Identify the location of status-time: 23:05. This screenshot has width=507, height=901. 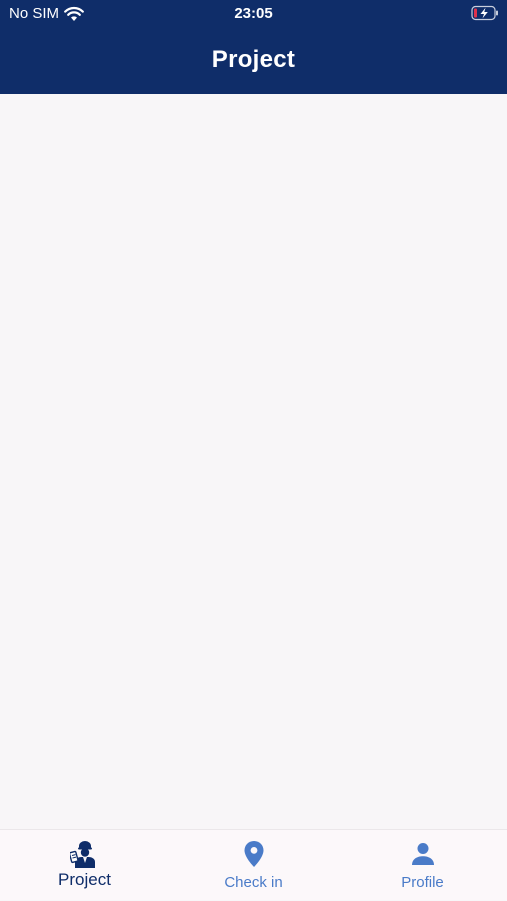
(253, 13).